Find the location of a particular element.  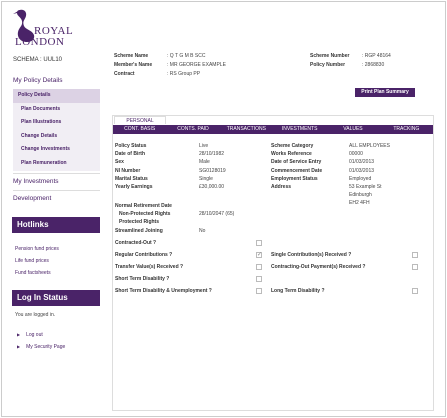

short-term-disability-checkbox is located at coordinates (259, 279).